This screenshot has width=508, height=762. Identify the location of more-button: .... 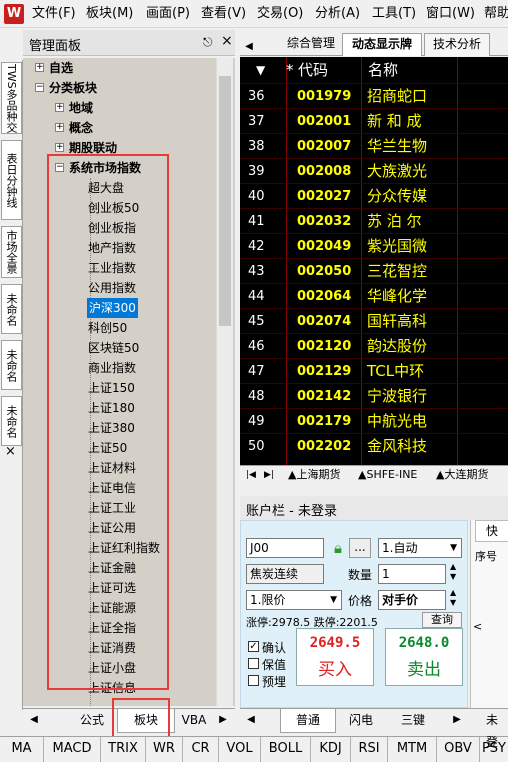
(360, 548).